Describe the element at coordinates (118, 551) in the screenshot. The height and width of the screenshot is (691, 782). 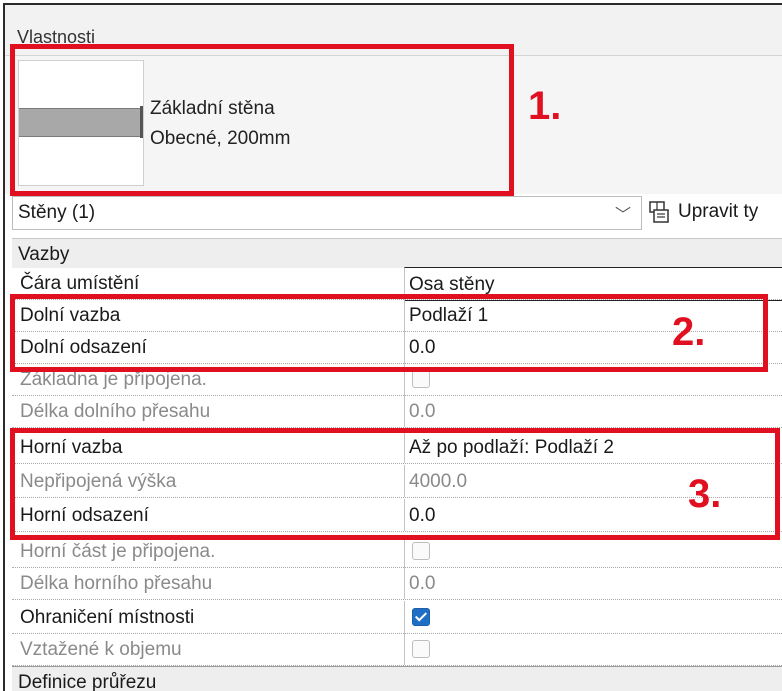
I see `property-name: Horní část je připojena.` at that location.